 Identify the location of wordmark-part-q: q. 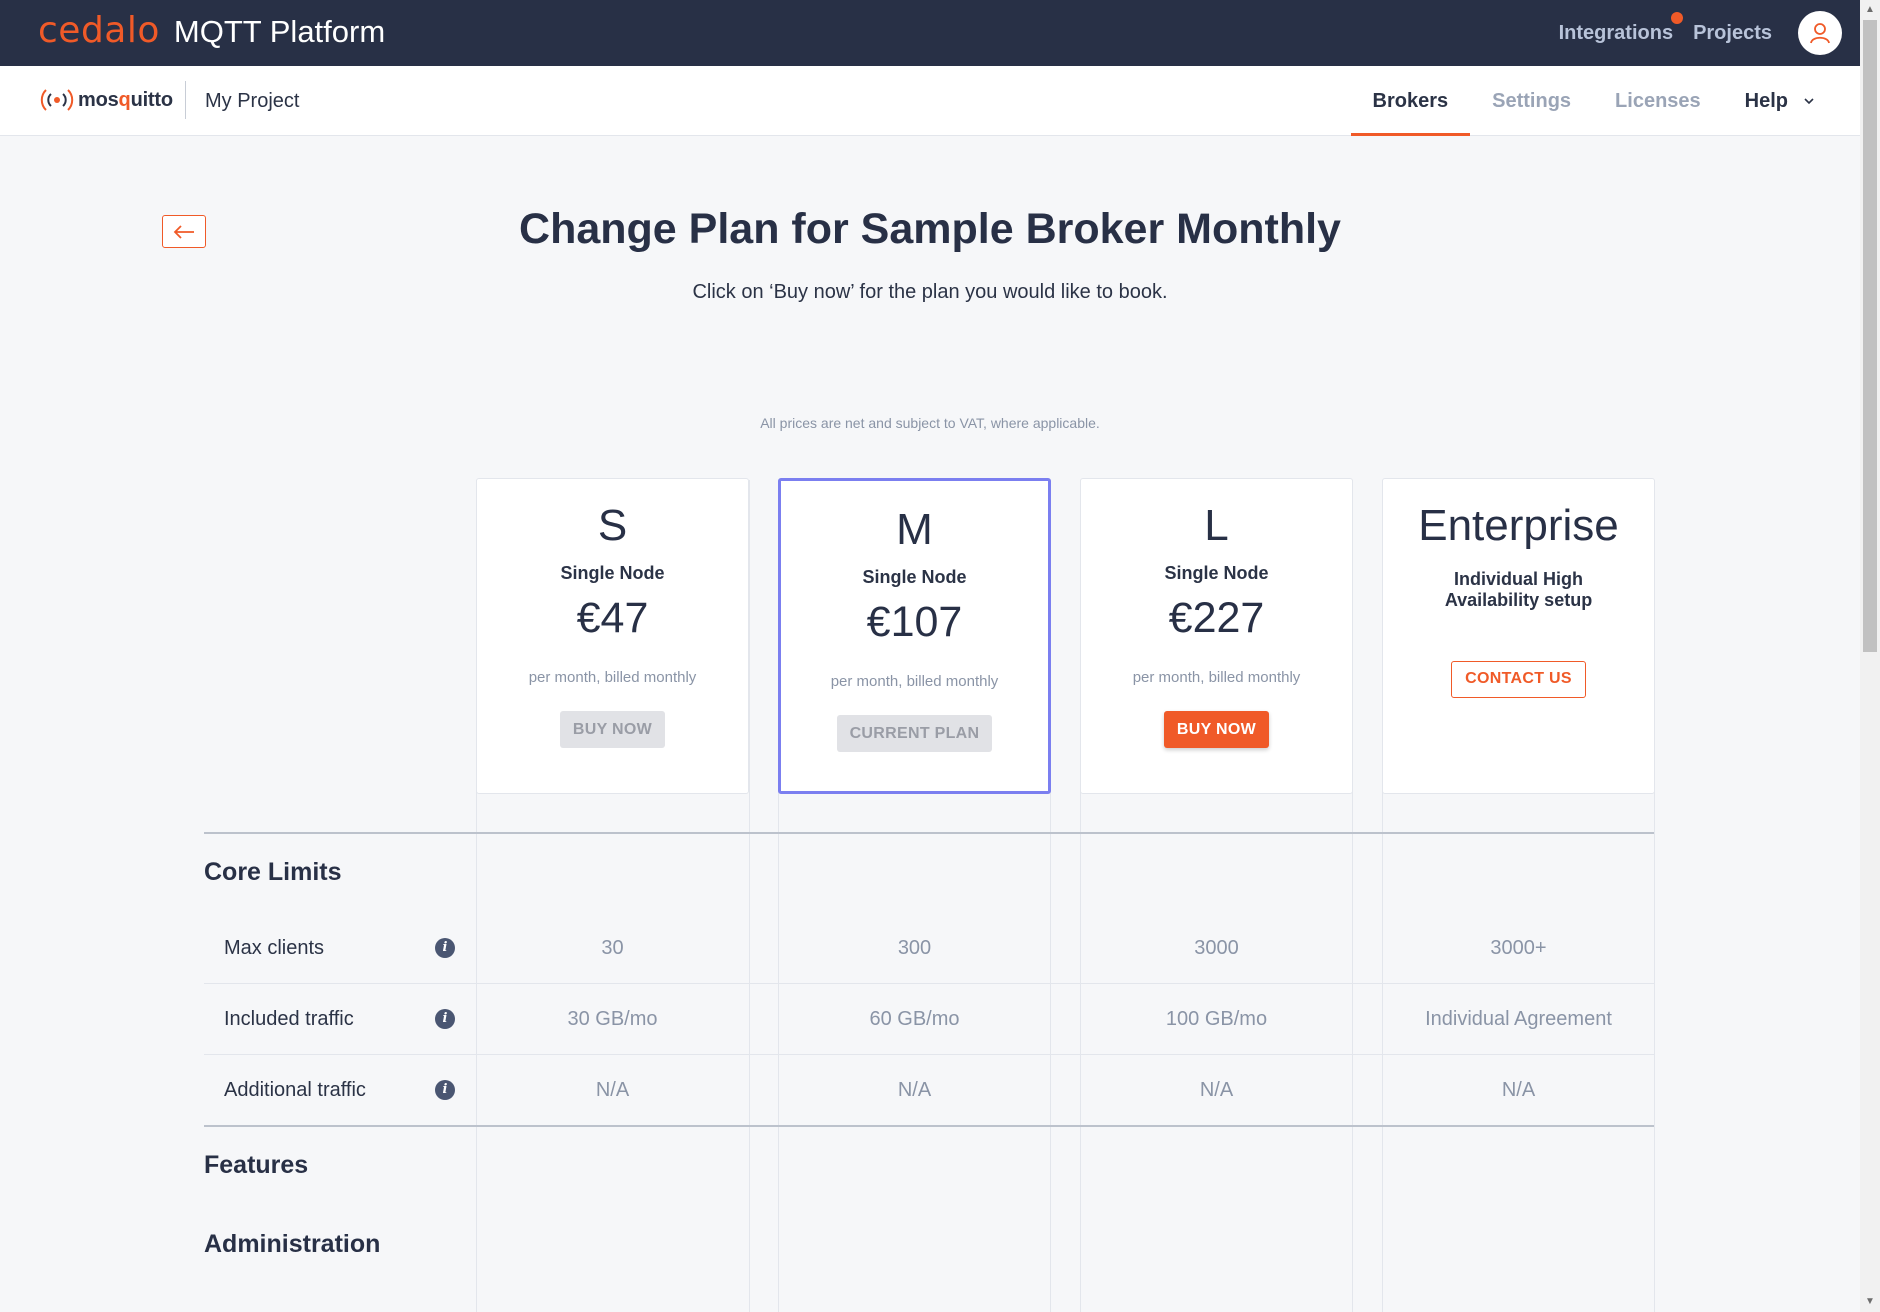
(124, 99).